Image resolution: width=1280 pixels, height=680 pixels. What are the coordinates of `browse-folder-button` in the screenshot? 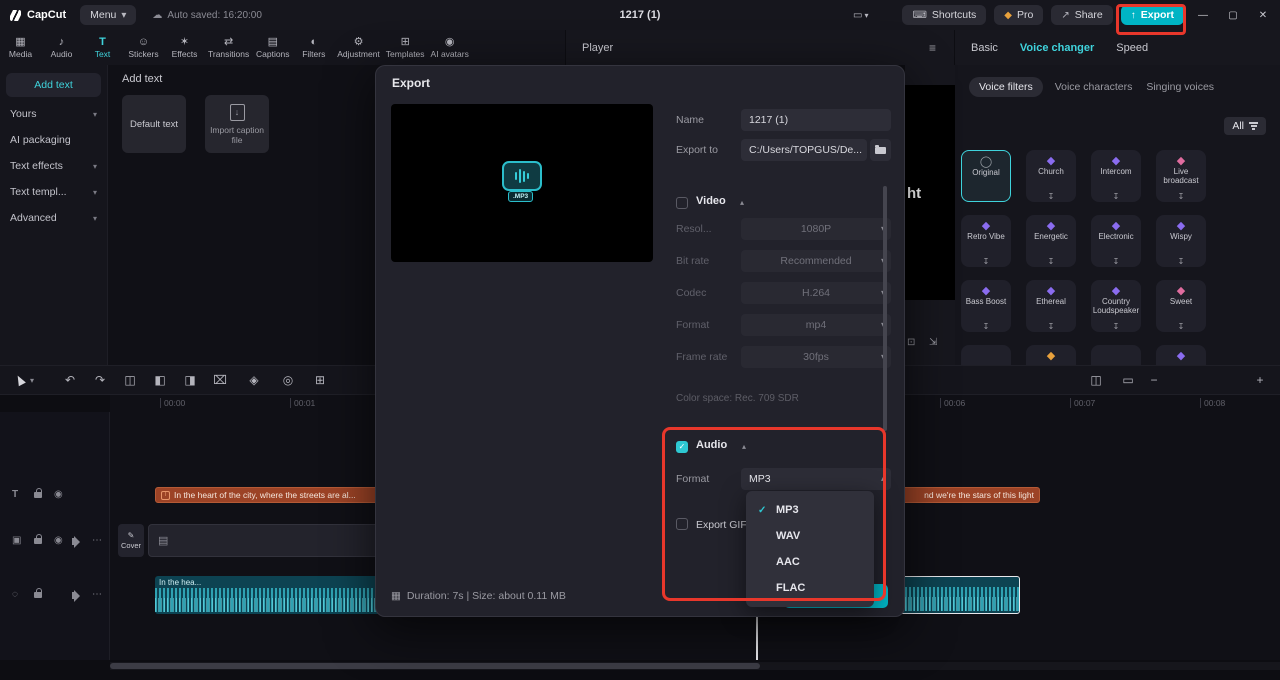 It's located at (880, 150).